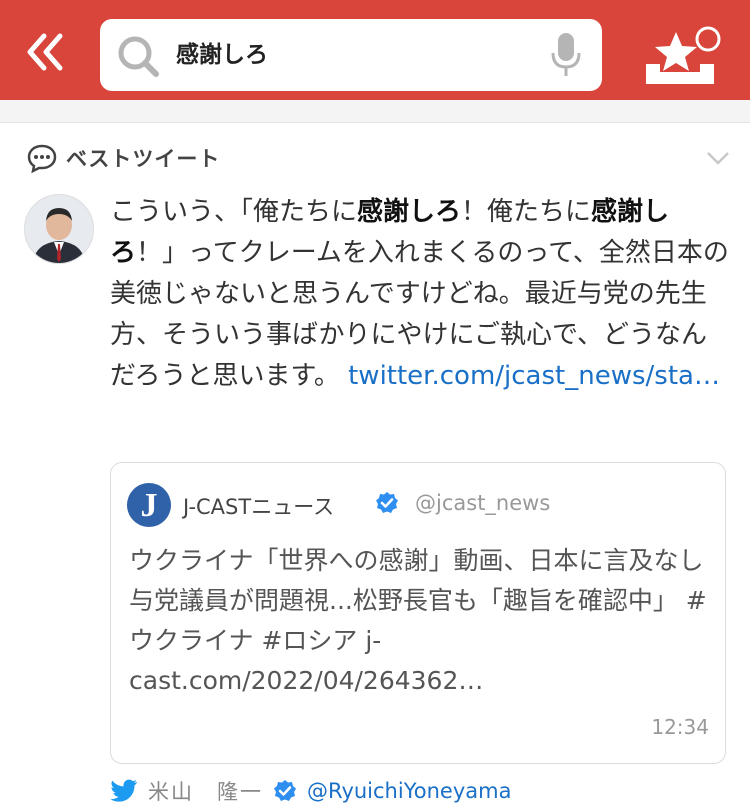 The width and height of the screenshot is (750, 806). I want to click on tweet-text-part: ！俺たちに, so click(526, 212).